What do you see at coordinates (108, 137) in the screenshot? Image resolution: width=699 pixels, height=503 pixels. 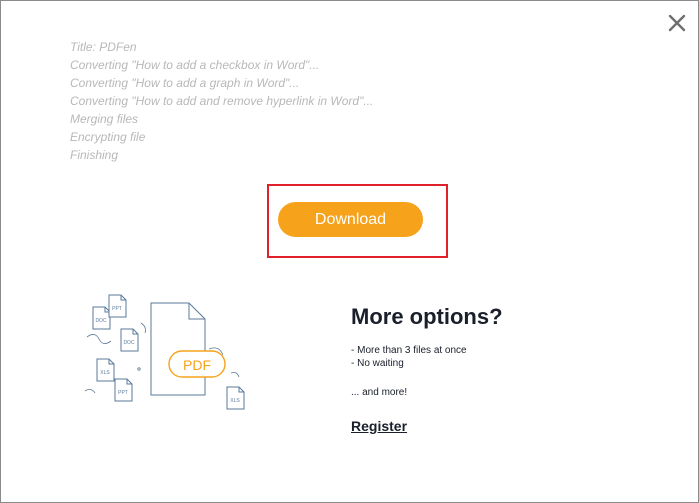 I see `log-line: Encrypting file` at bounding box center [108, 137].